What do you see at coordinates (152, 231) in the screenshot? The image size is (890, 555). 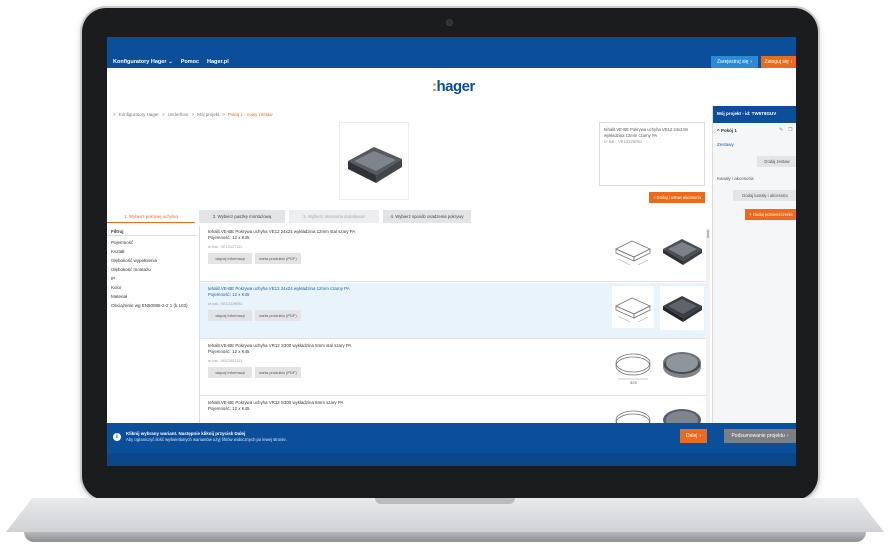 I see `filter-header: Filtruj` at bounding box center [152, 231].